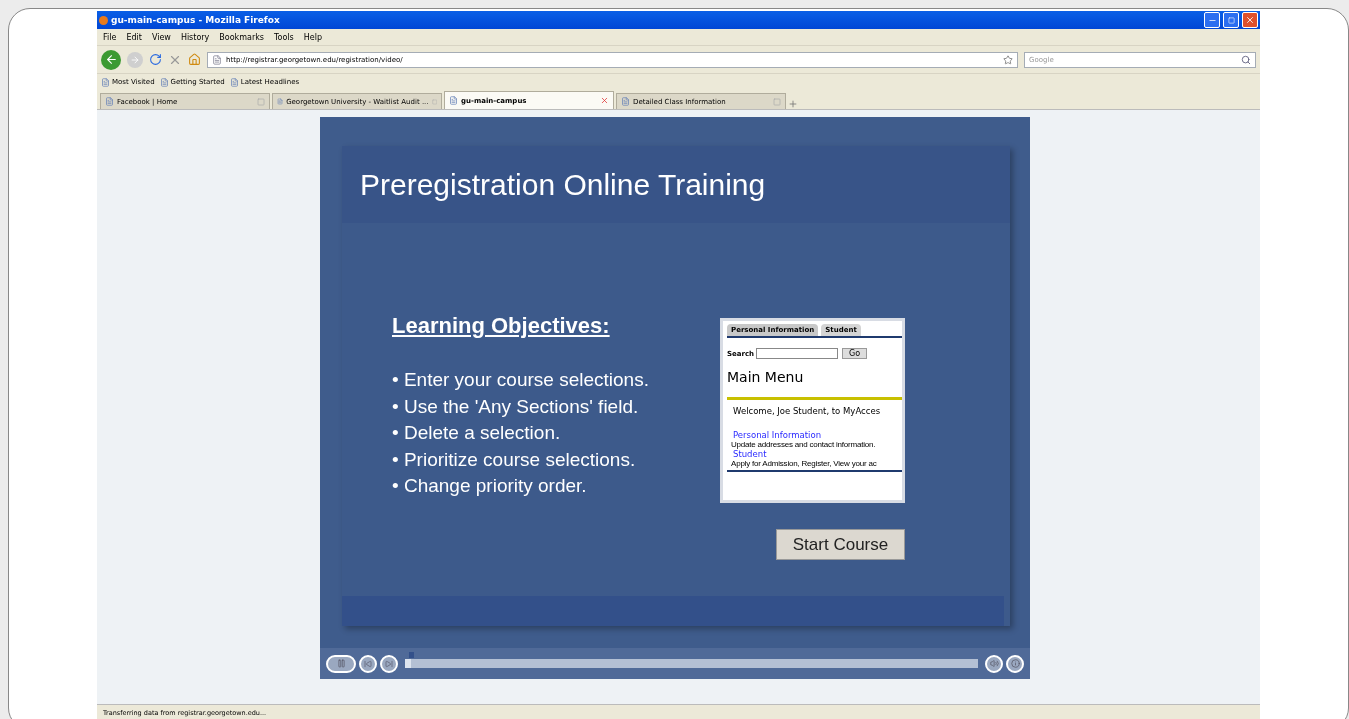 Image resolution: width=1349 pixels, height=719 pixels. I want to click on skip-back-icon, so click(368, 663).